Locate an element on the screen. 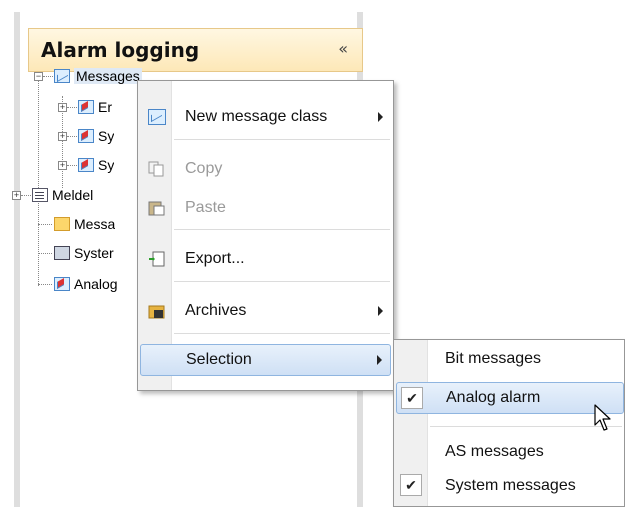 The image size is (625, 507). menu-item-archives: Archives is located at coordinates (265, 311).